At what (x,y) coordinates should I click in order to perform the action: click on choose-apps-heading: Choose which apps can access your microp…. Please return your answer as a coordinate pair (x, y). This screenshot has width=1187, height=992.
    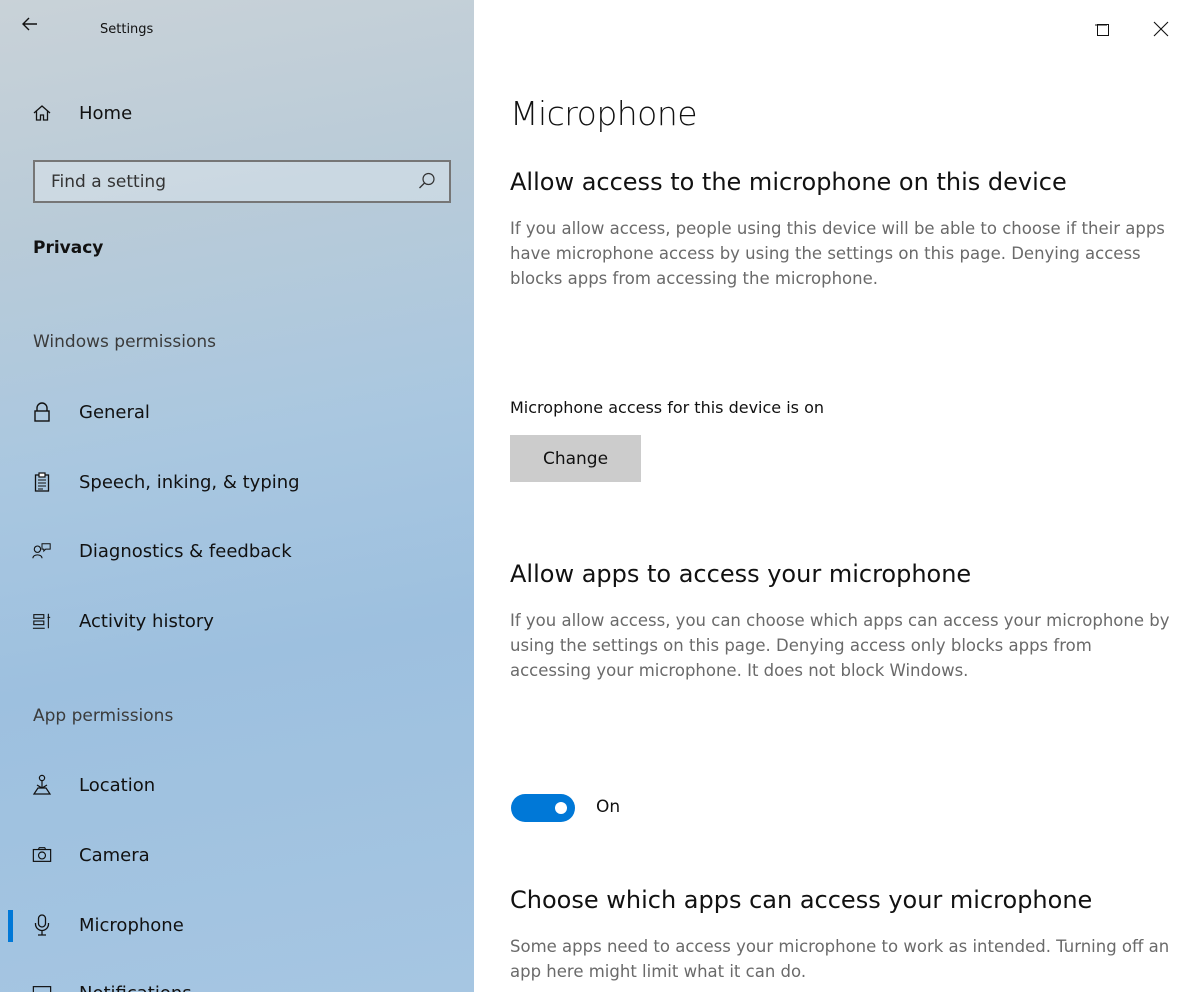
    Looking at the image, I should click on (801, 900).